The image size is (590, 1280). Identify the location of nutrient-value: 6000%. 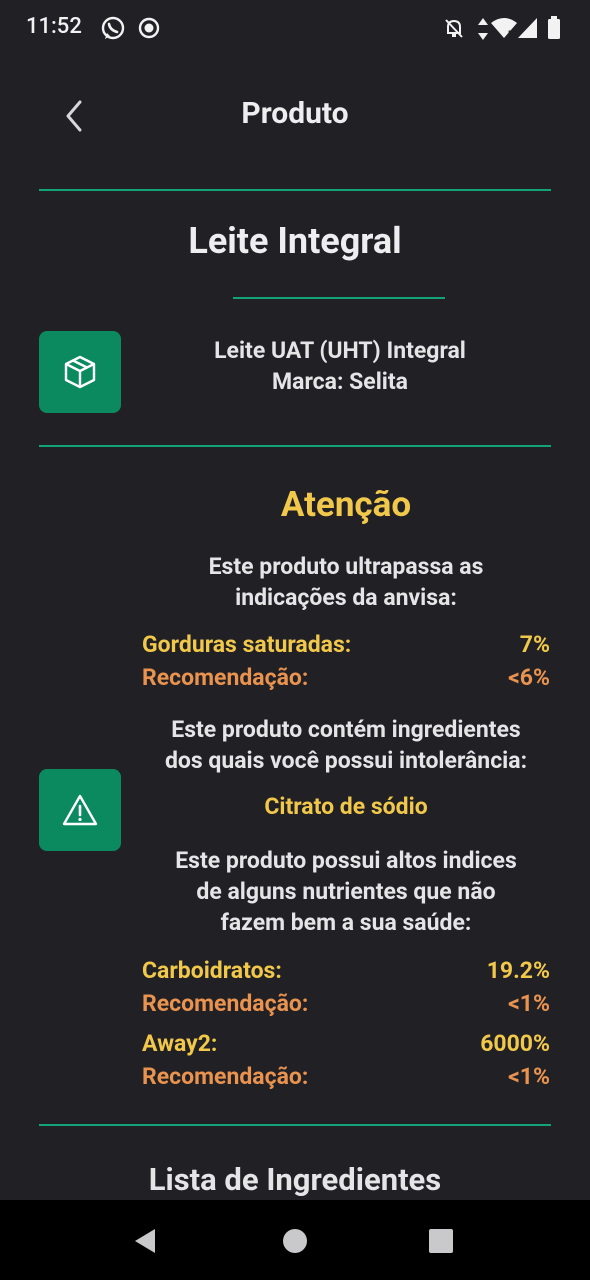
(515, 1043).